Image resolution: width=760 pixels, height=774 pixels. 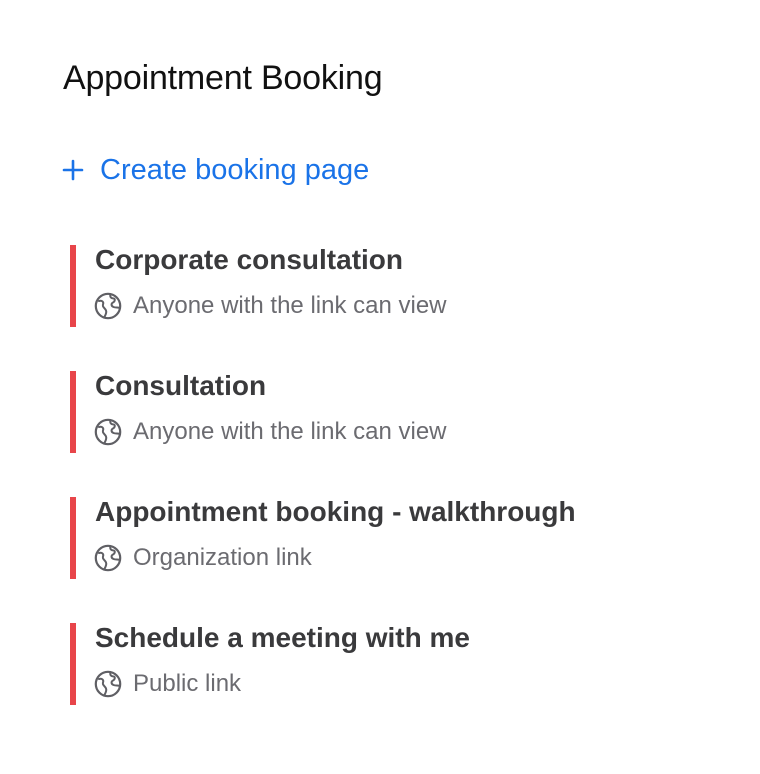 I want to click on booking-page-access: Public link, so click(x=167, y=684).